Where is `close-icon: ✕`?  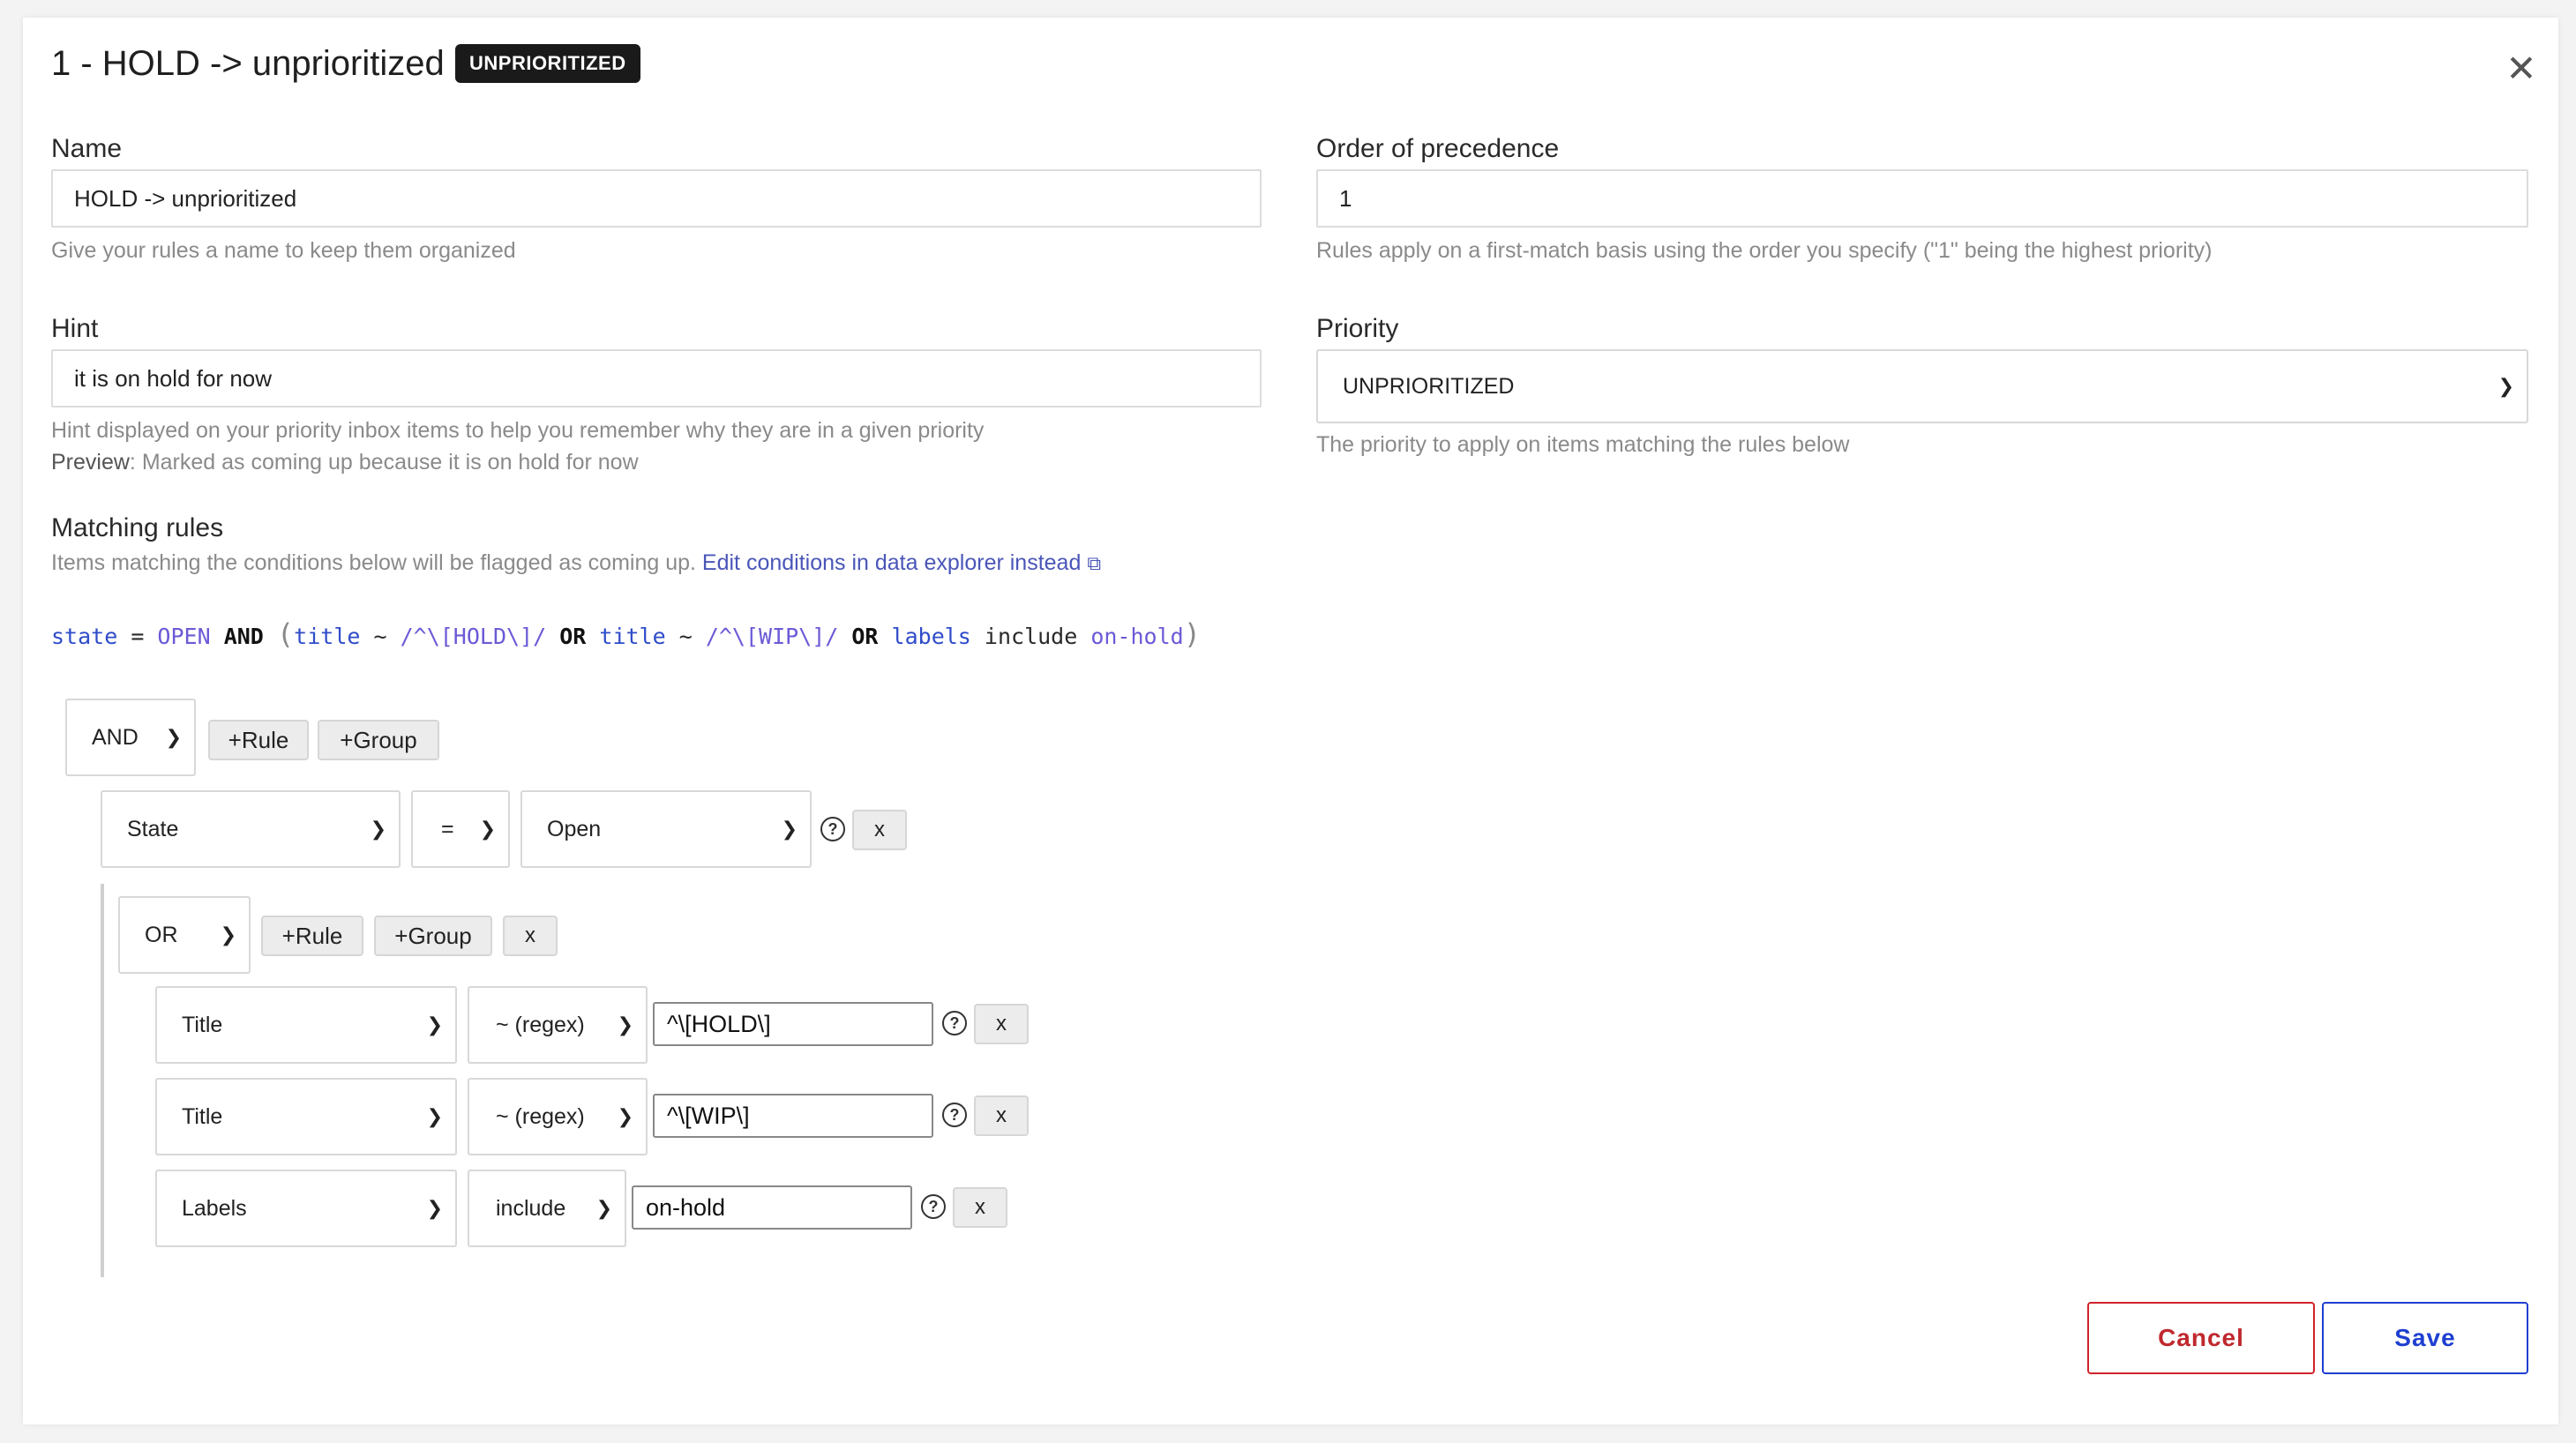 close-icon: ✕ is located at coordinates (2521, 69).